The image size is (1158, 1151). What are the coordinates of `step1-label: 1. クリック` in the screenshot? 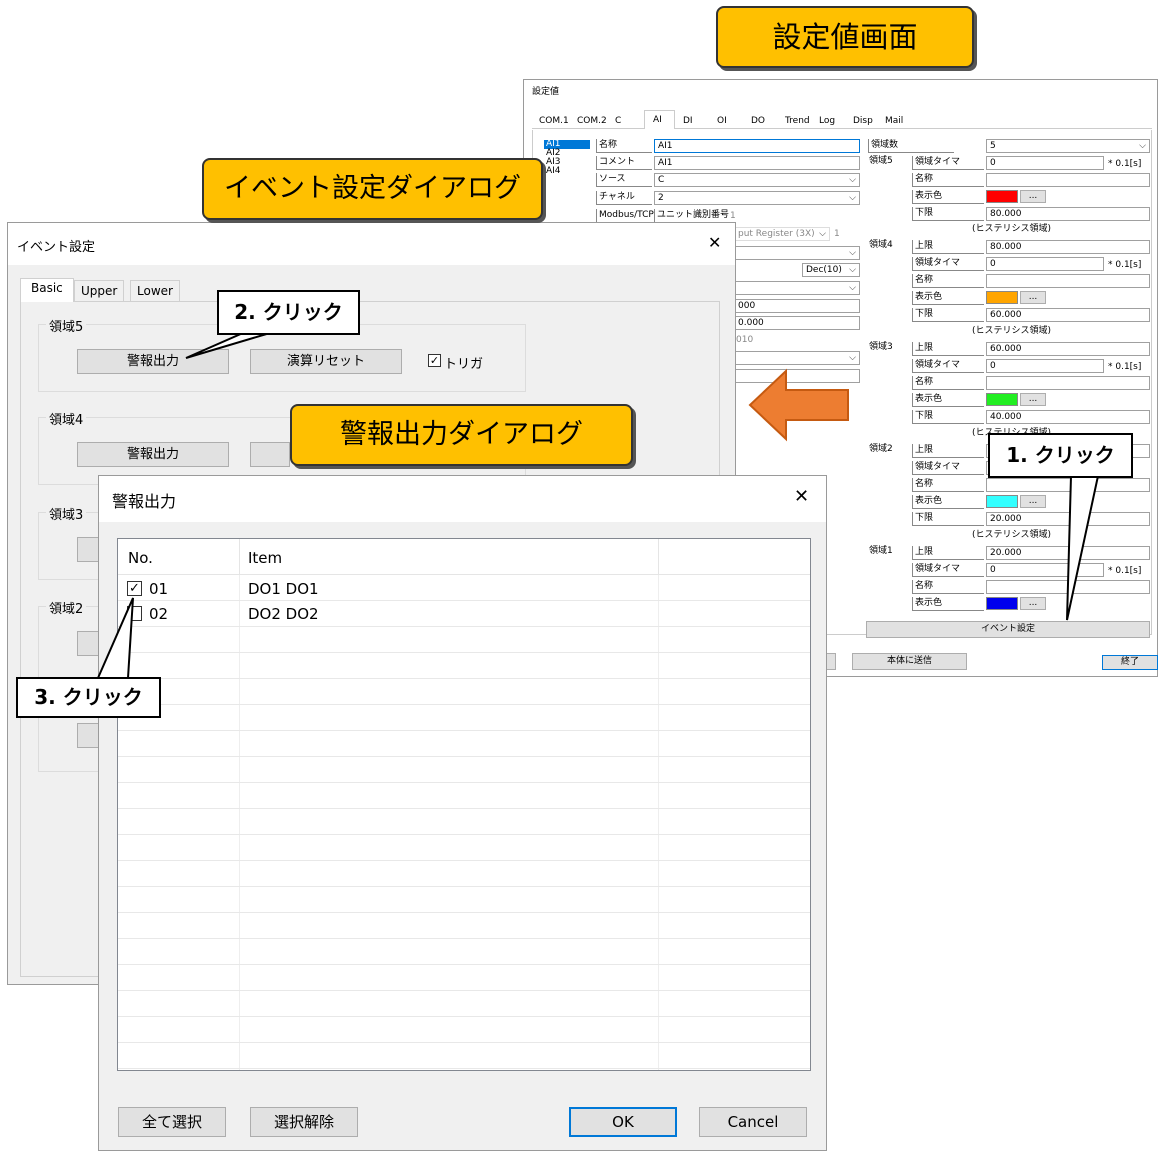 It's located at (1060, 455).